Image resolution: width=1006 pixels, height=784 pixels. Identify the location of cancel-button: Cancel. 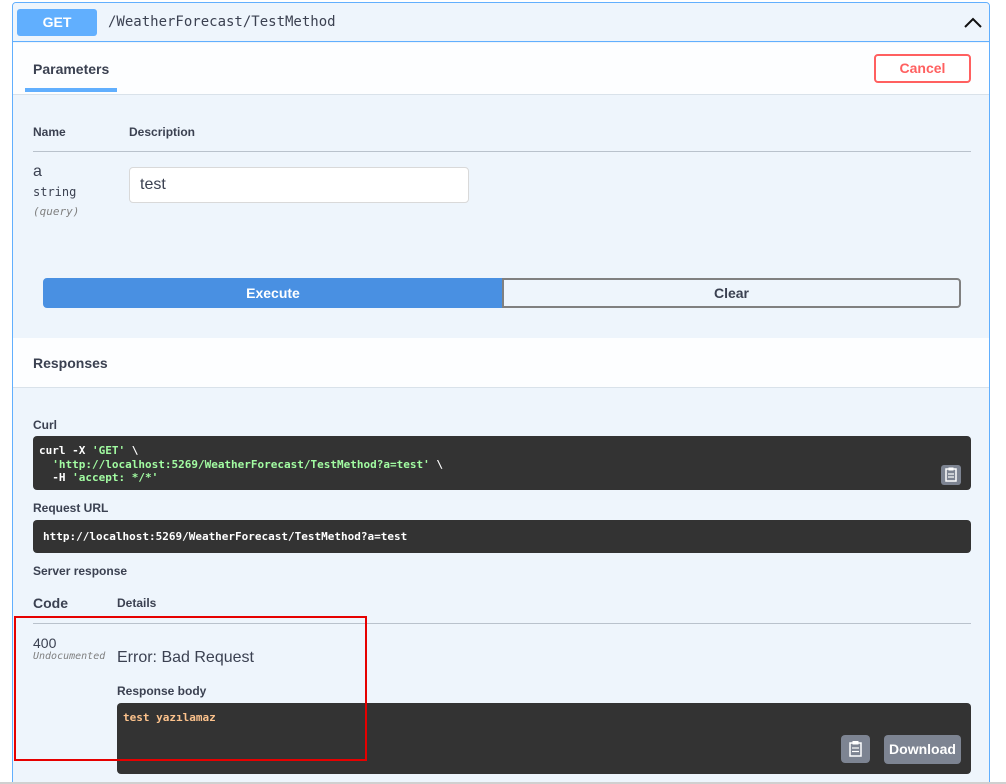
(922, 68).